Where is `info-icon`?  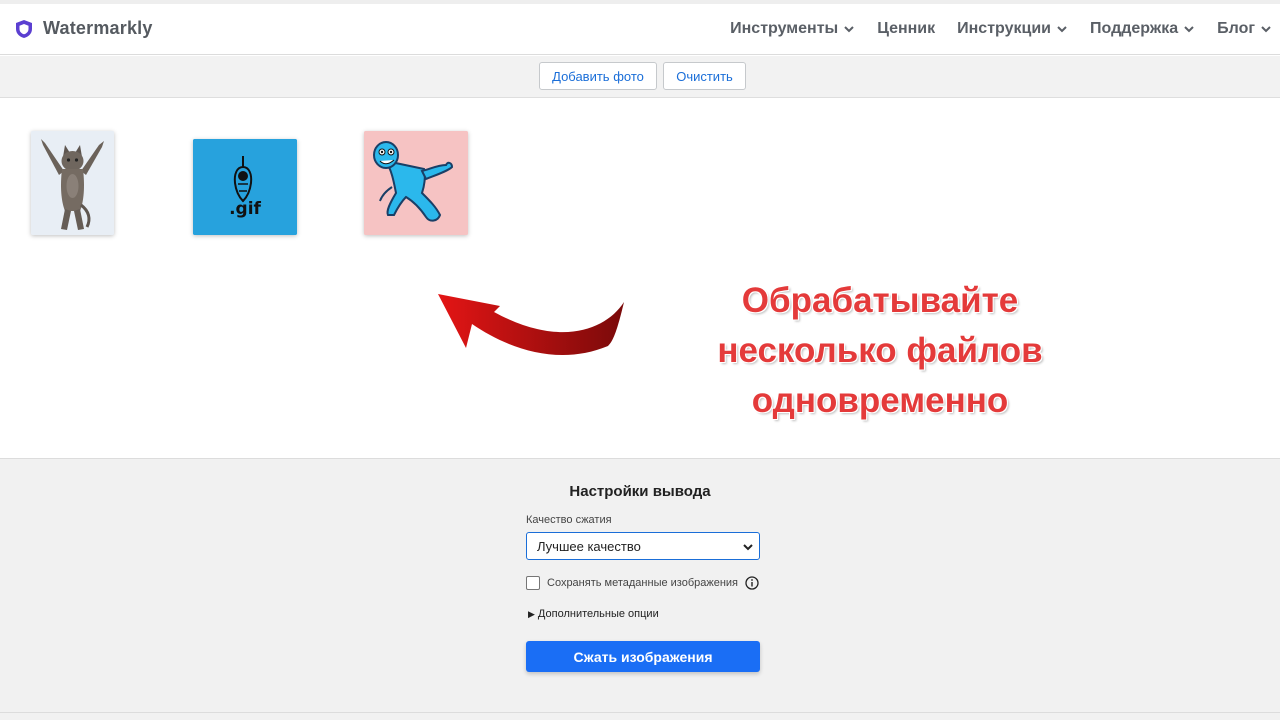 info-icon is located at coordinates (752, 583).